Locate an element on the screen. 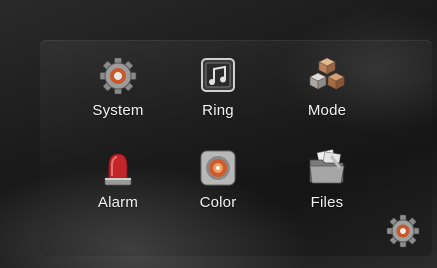  menu-item-color: Color is located at coordinates (218, 187).